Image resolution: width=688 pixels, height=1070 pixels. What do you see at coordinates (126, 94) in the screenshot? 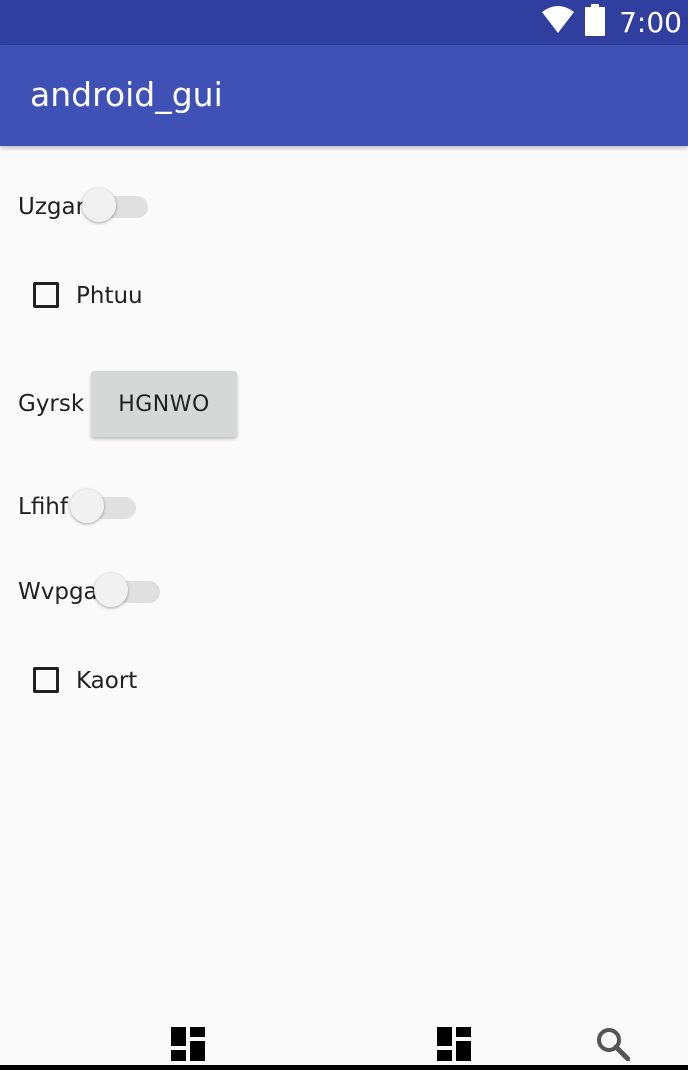
I see `app-title: android_gui` at bounding box center [126, 94].